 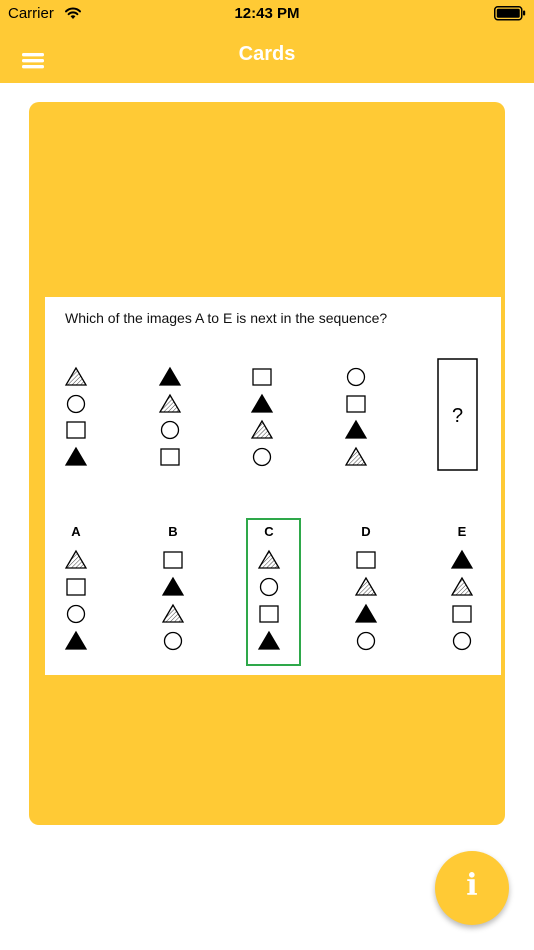 I want to click on option-label: A, so click(x=76, y=531).